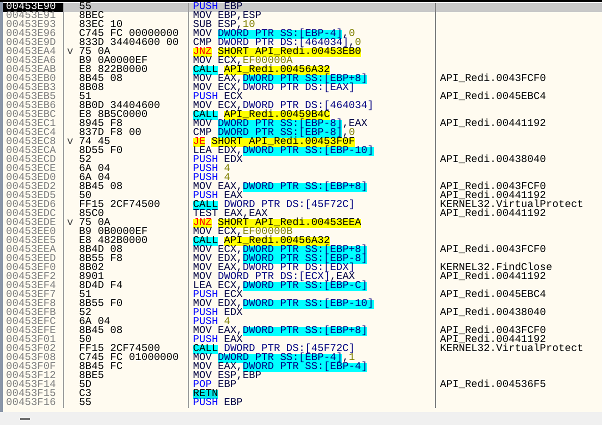 This screenshot has height=425, width=602. Describe the element at coordinates (358, 43) in the screenshot. I see `operand-text: 0` at that location.